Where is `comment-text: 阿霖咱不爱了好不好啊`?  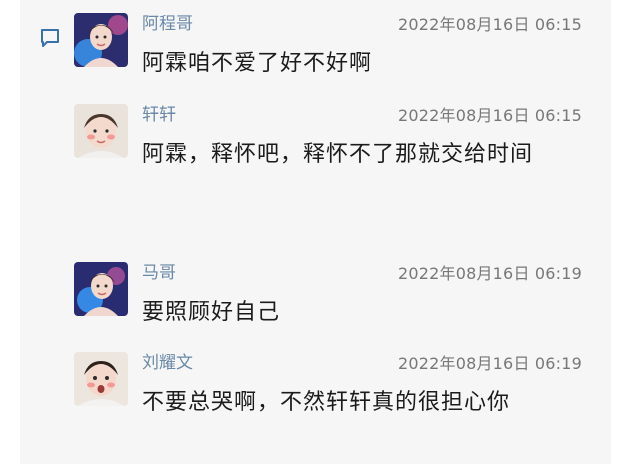
comment-text: 阿霖咱不爱了好不好啊 is located at coordinates (257, 63).